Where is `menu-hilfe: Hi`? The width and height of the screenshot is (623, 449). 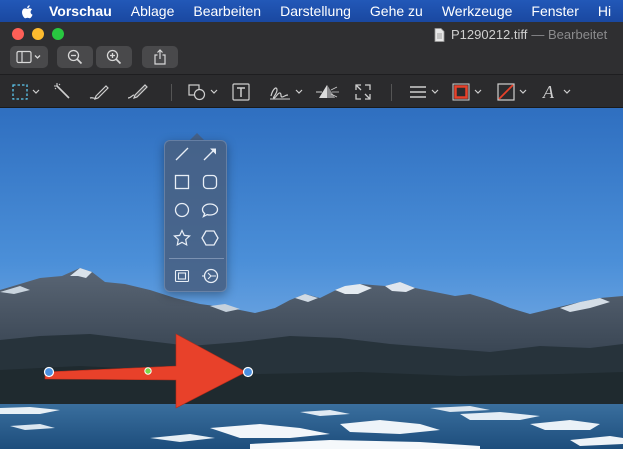
menu-hilfe: Hi is located at coordinates (604, 11).